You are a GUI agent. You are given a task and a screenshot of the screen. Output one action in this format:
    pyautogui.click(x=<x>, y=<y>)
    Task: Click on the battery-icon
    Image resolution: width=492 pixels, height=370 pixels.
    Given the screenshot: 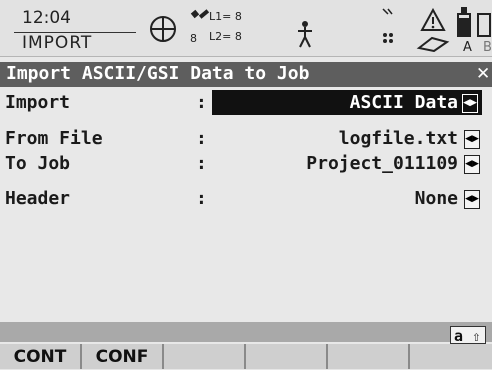 What is the action you would take?
    pyautogui.click(x=474, y=24)
    